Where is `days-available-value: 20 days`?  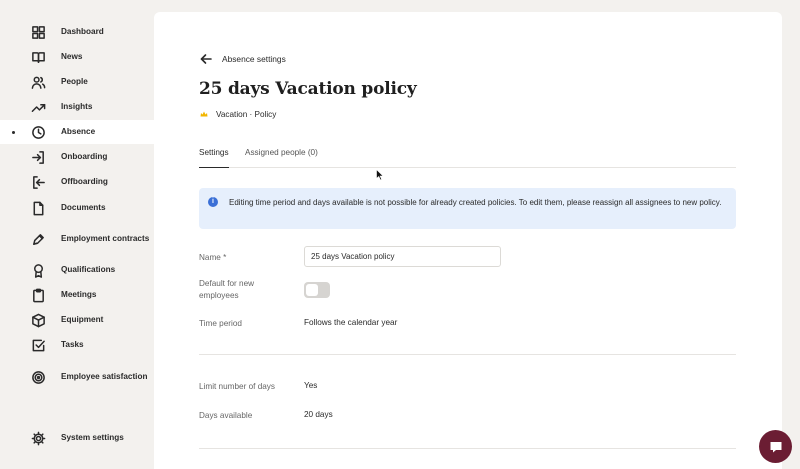
days-available-value: 20 days is located at coordinates (318, 414).